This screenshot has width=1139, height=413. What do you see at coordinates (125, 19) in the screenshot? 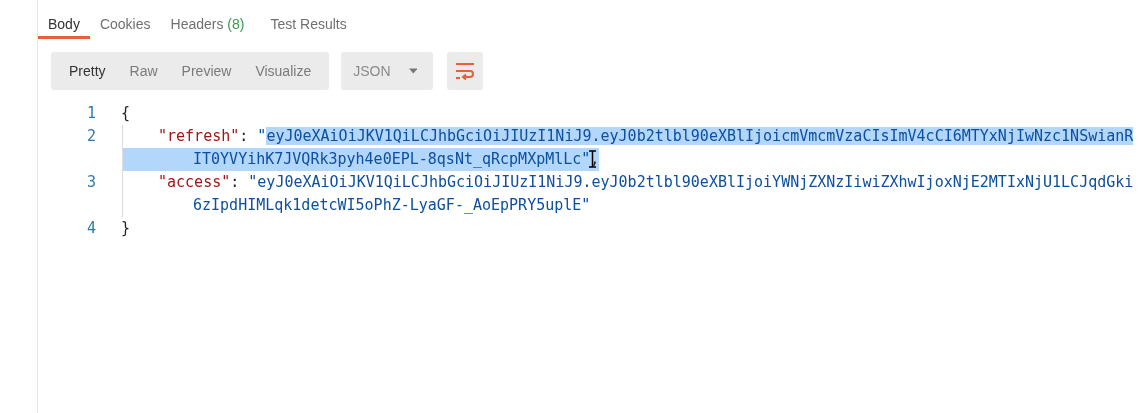
I see `response-tab: Cookies` at bounding box center [125, 19].